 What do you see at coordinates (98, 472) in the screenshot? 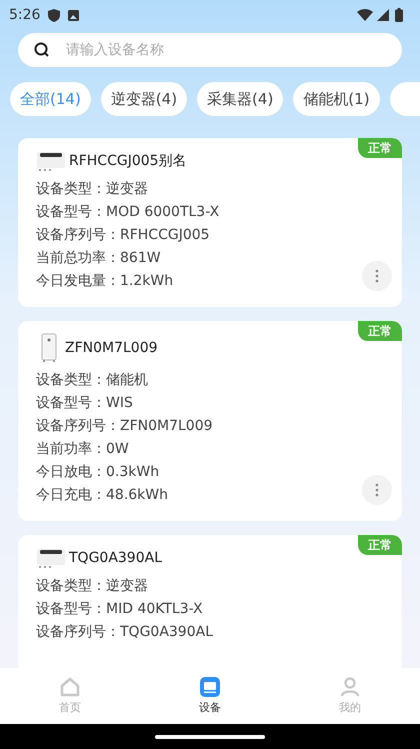
I see `device-field: 今日放电：0.3kWh` at bounding box center [98, 472].